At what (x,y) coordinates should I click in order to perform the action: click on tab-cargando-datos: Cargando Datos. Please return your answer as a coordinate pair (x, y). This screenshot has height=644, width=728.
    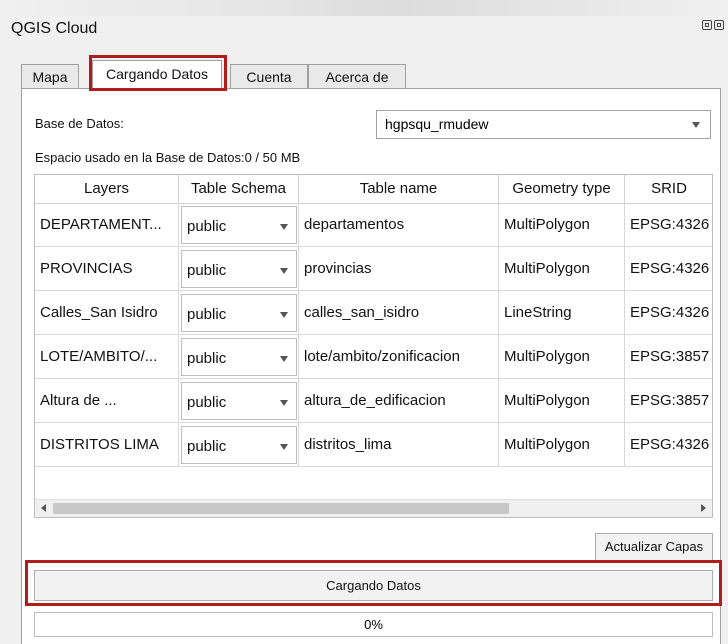
    Looking at the image, I should click on (157, 75).